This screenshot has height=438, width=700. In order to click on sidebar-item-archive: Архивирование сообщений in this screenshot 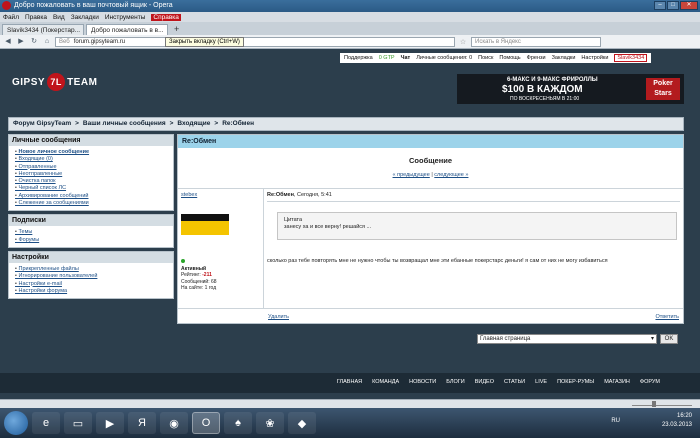, I will do `click(92, 196)`.